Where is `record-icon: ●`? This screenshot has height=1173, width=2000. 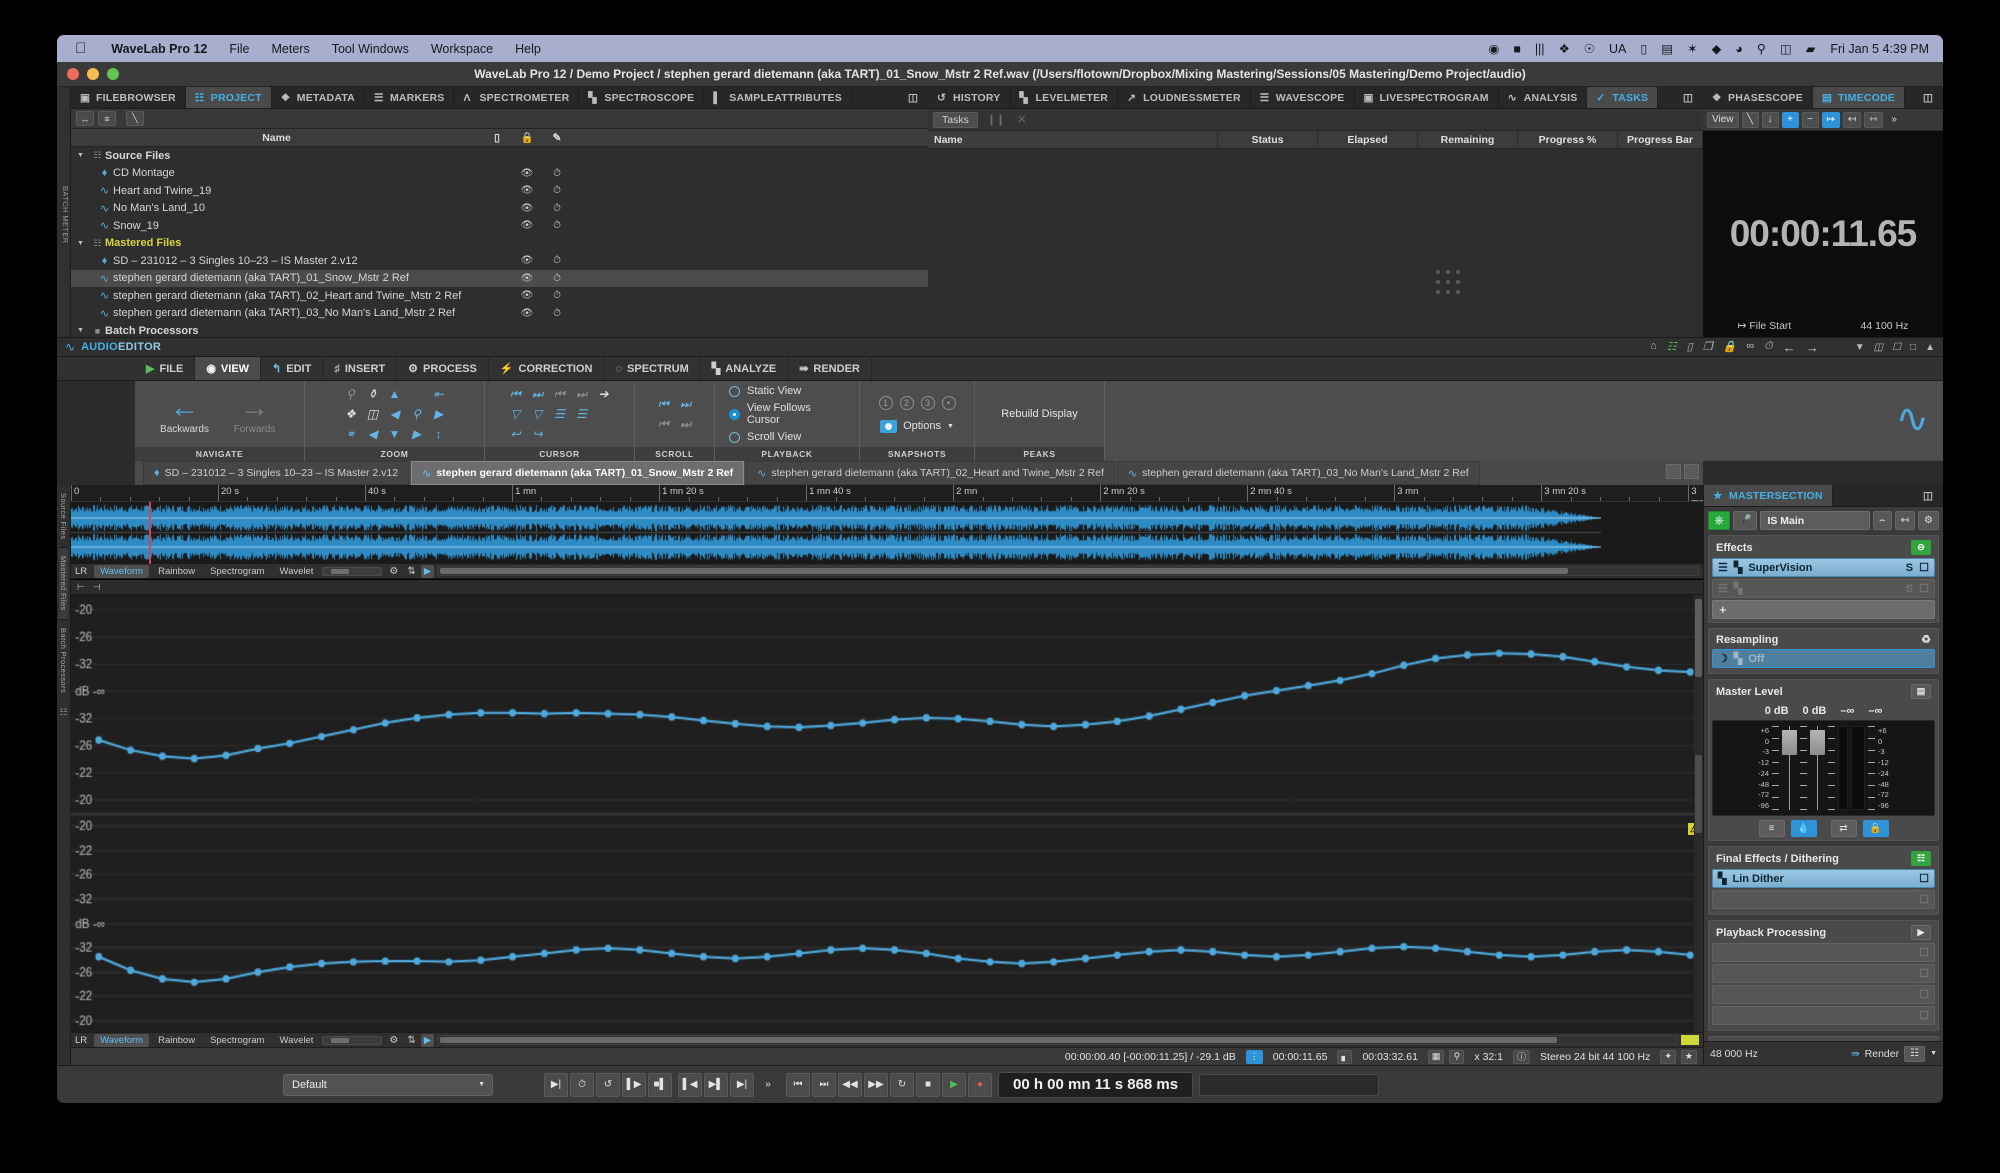
record-icon: ● is located at coordinates (980, 1084).